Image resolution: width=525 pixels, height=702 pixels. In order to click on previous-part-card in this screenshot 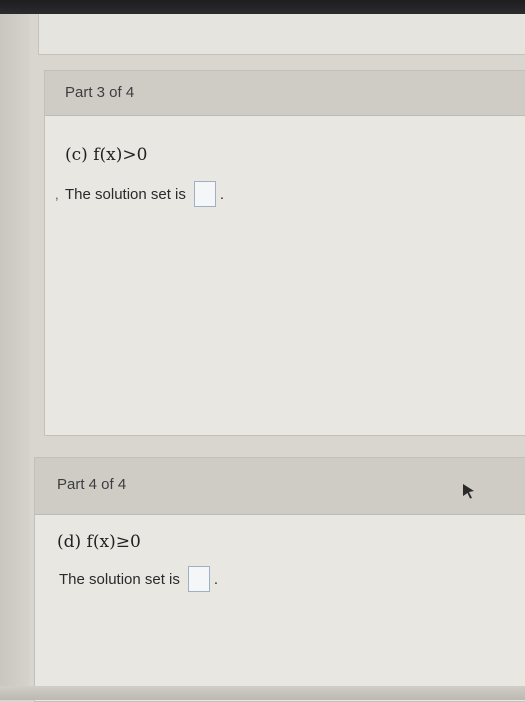, I will do `click(281, 34)`.